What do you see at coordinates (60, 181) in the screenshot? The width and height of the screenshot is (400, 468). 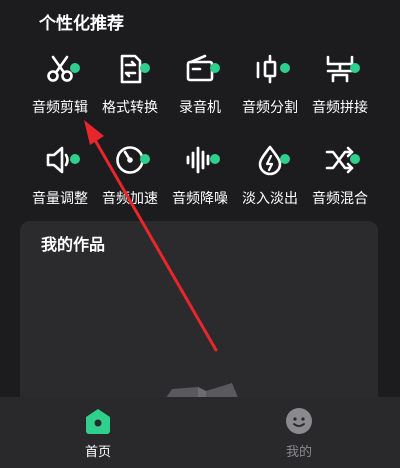 I see `tool-volume-adjust: 音量调整` at bounding box center [60, 181].